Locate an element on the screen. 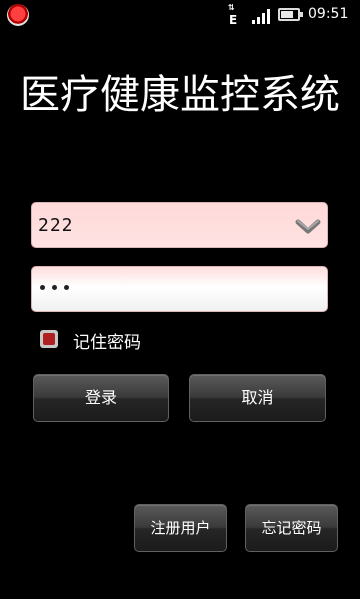 This screenshot has width=360, height=599. password-mask is located at coordinates (54, 287).